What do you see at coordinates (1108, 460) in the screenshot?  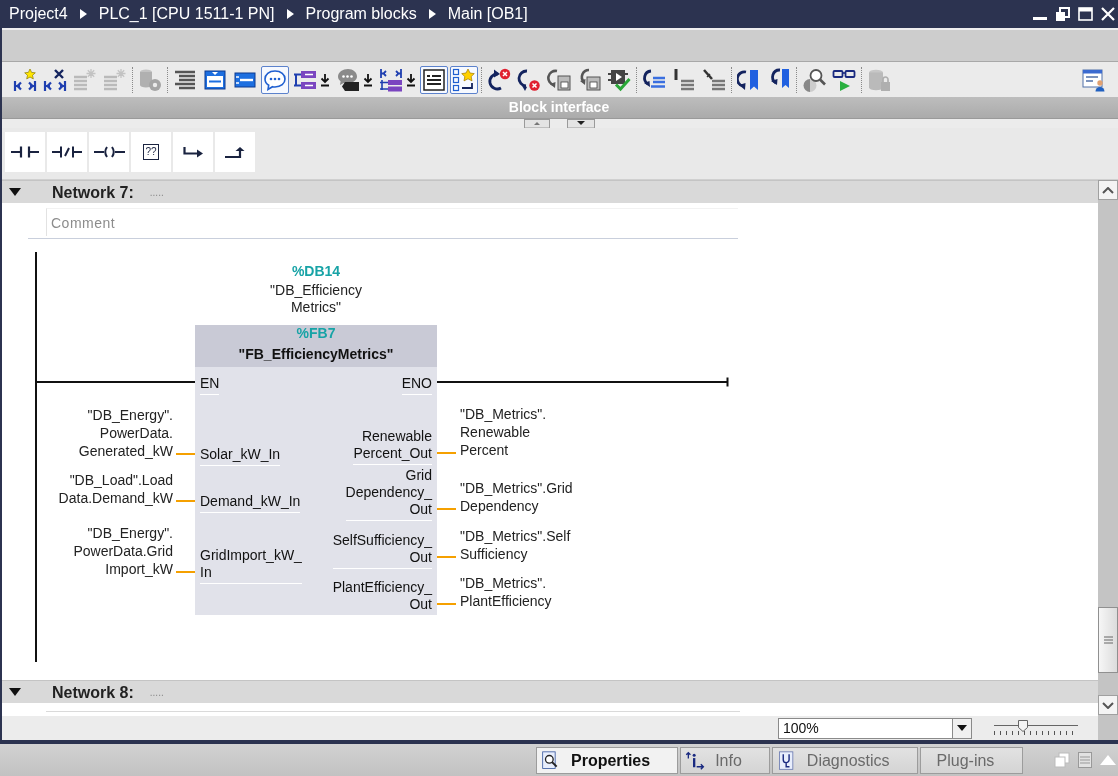 I see `scrollbar-track` at bounding box center [1108, 460].